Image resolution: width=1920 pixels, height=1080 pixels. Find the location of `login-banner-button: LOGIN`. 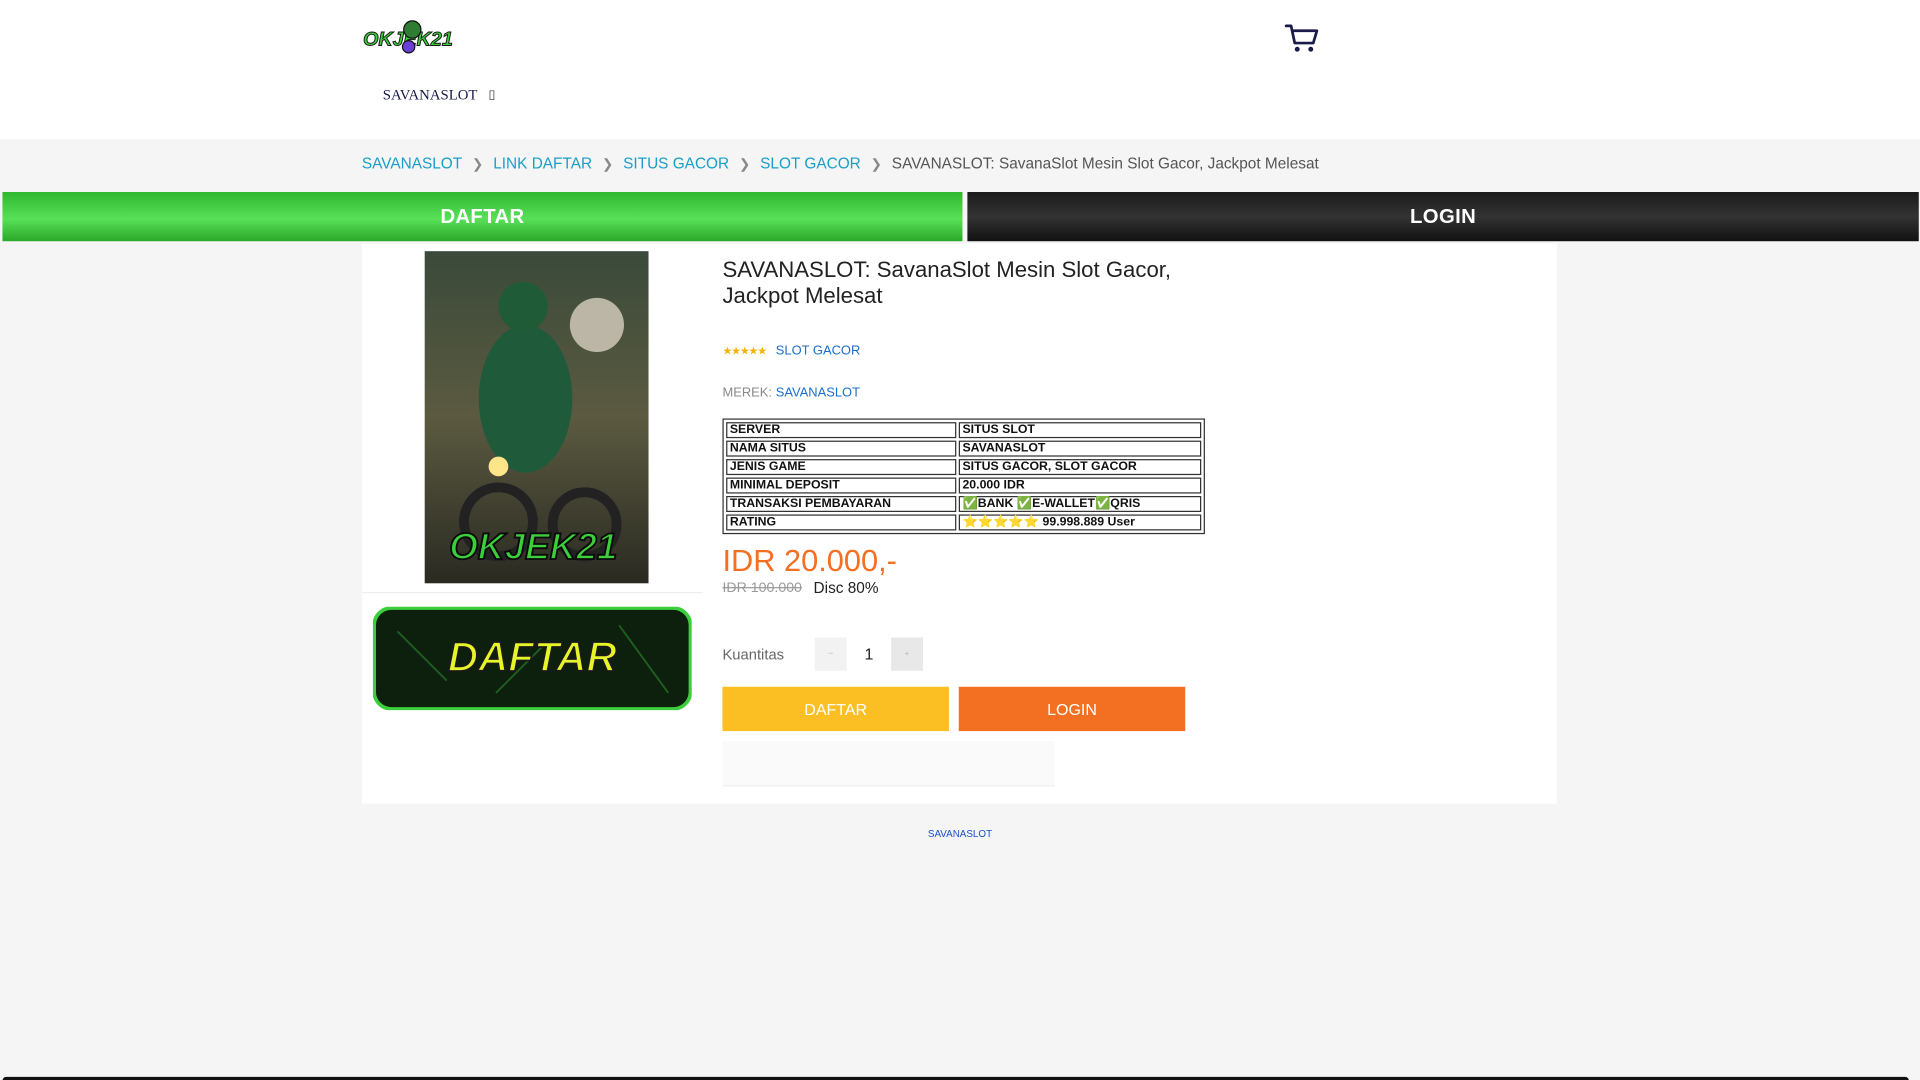

login-banner-button: LOGIN is located at coordinates (1443, 216).